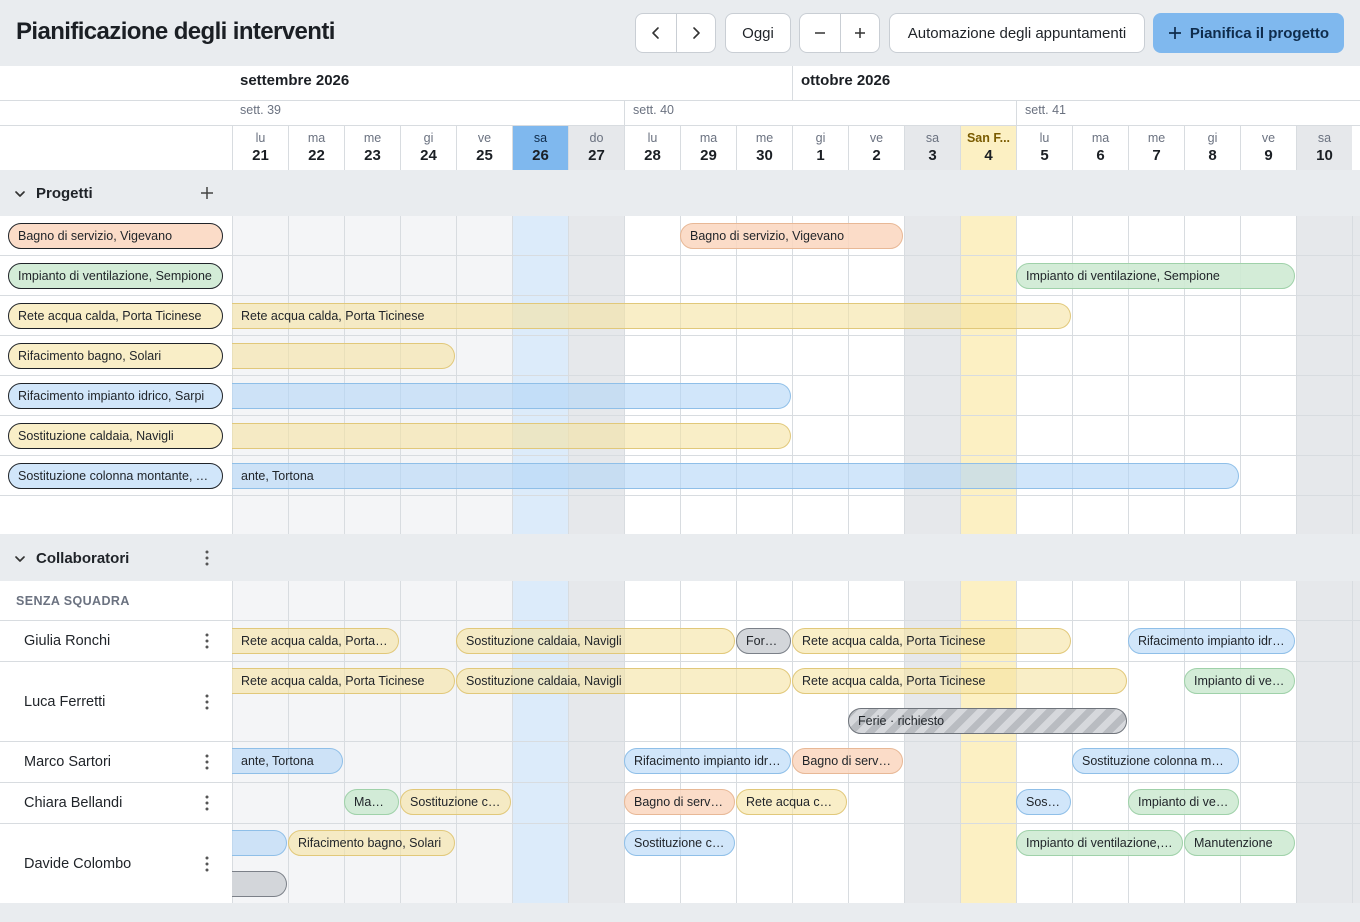  I want to click on day-header: gi 8, so click(1212, 148).